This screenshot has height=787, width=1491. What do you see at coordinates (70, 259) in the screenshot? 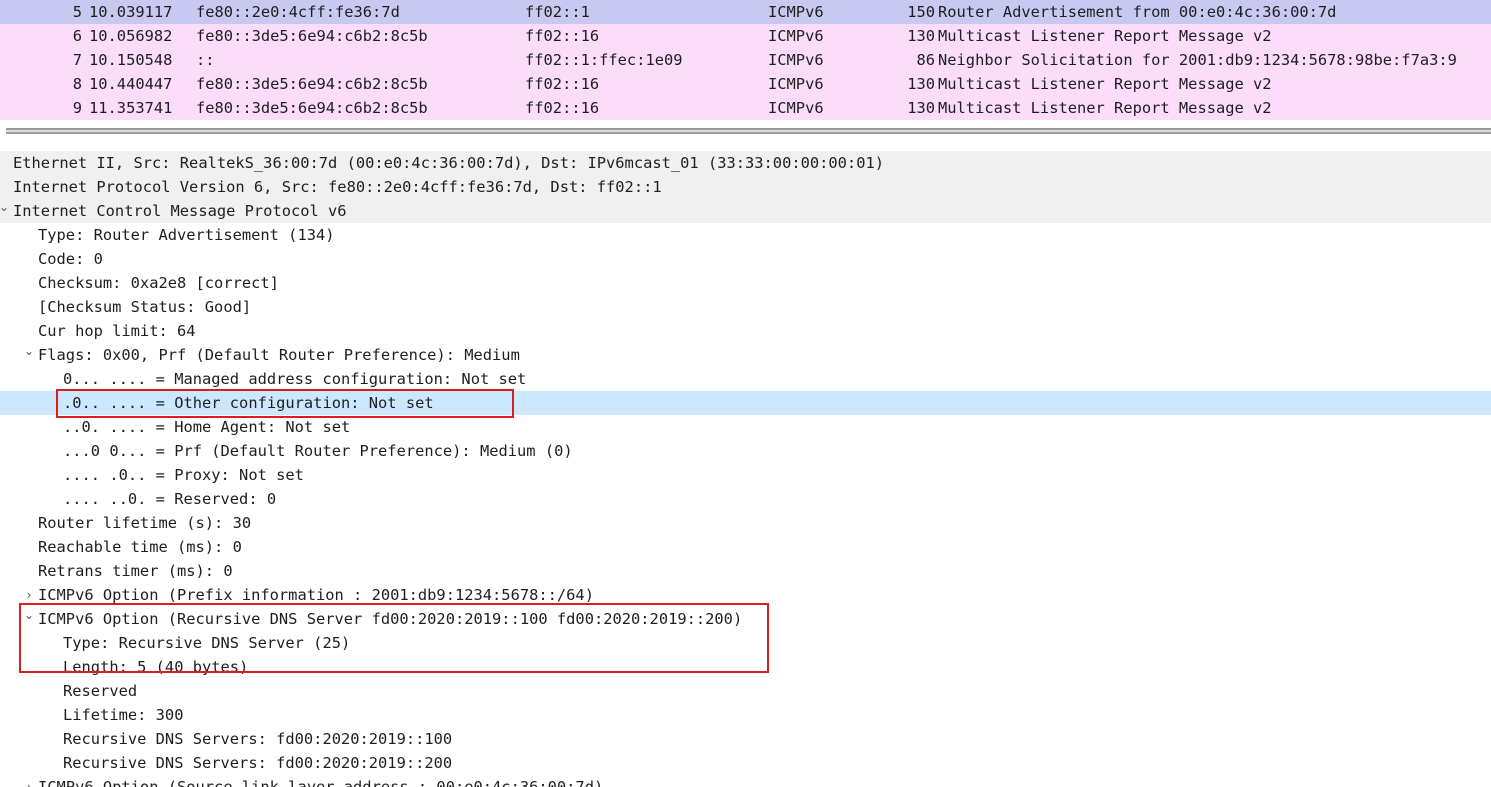
I see `detail-text: Code: 0` at bounding box center [70, 259].